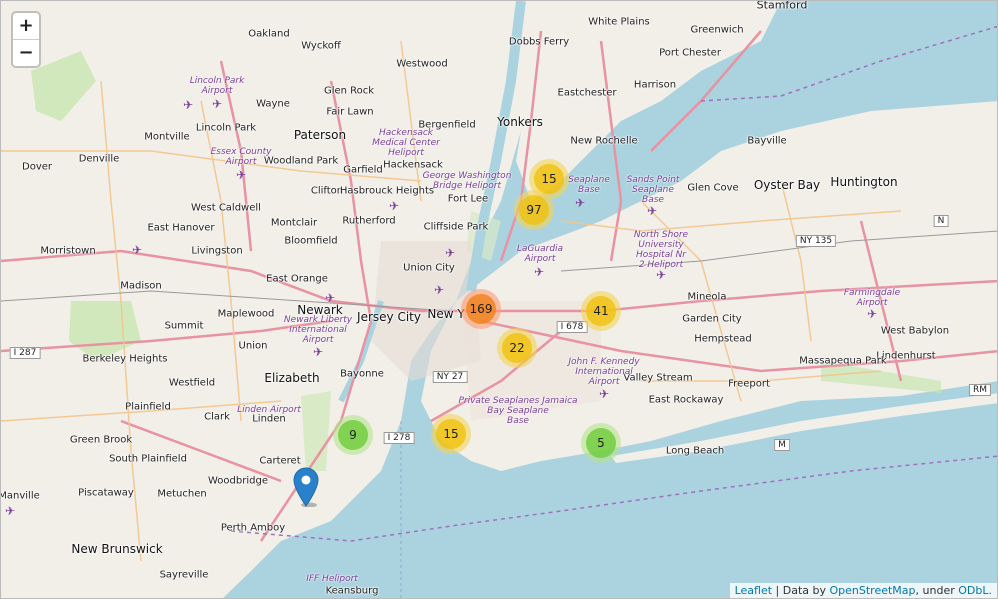 This screenshot has height=599, width=998. What do you see at coordinates (306, 487) in the screenshot?
I see `map-pin-icon` at bounding box center [306, 487].